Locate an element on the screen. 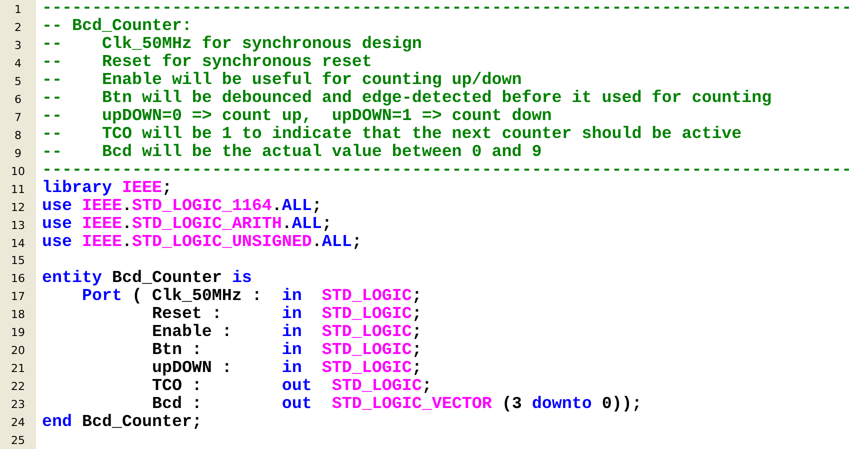 Image resolution: width=864 pixels, height=449 pixels. line-number: 18 is located at coordinates (18, 314).